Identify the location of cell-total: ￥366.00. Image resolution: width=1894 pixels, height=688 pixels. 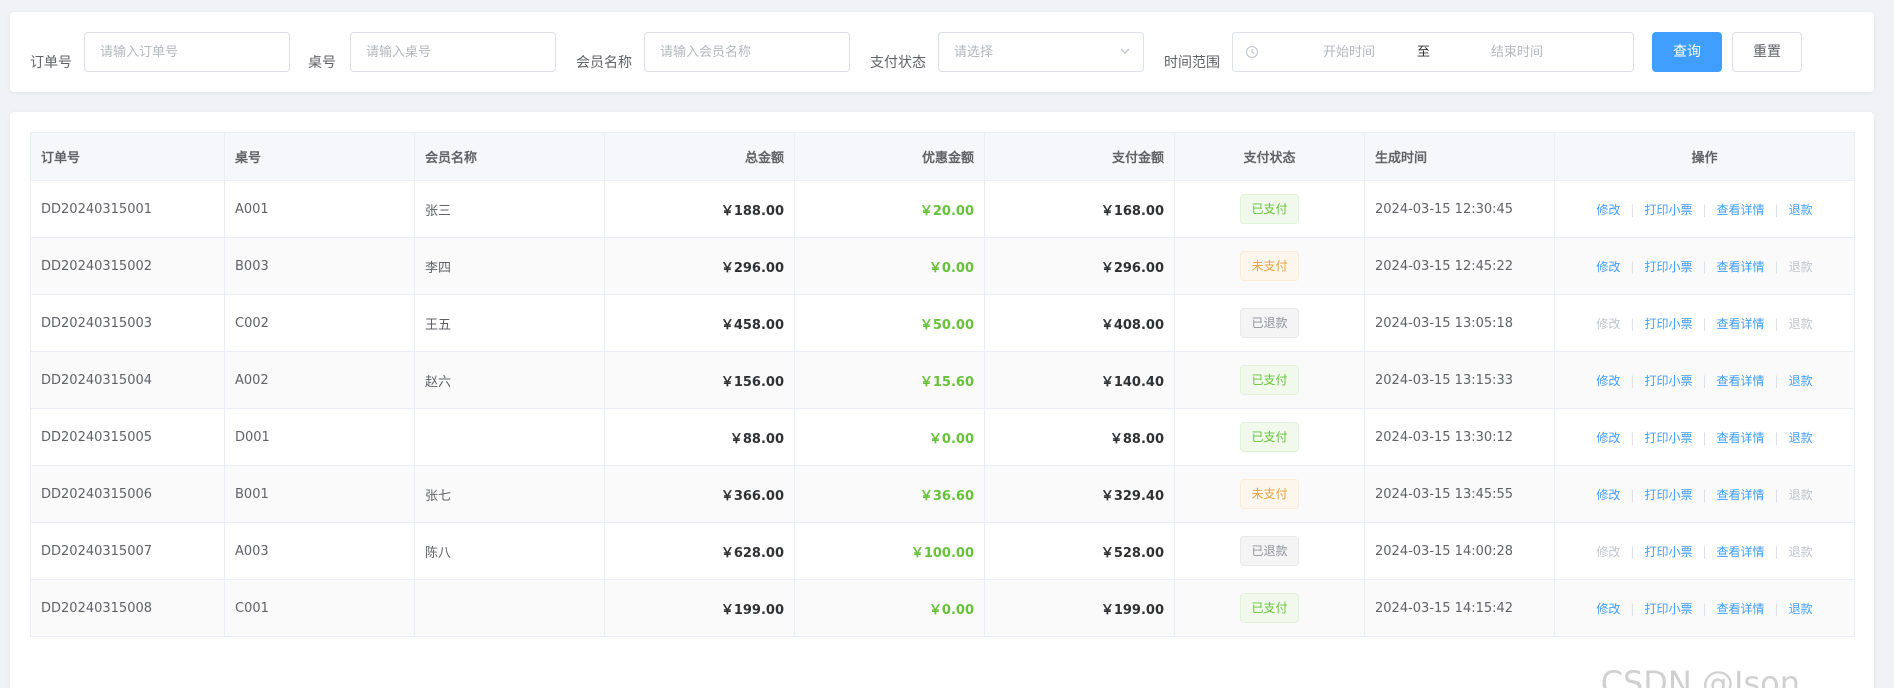
(699, 494).